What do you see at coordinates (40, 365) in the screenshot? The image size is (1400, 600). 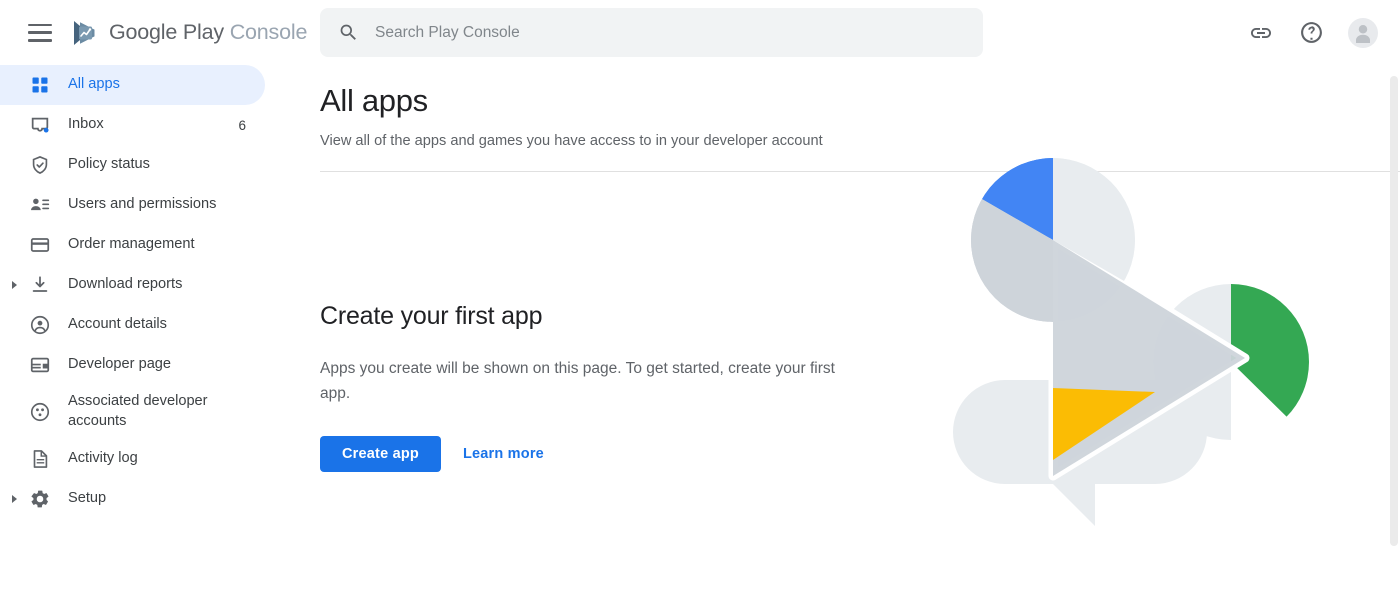 I see `developer-page-icon` at bounding box center [40, 365].